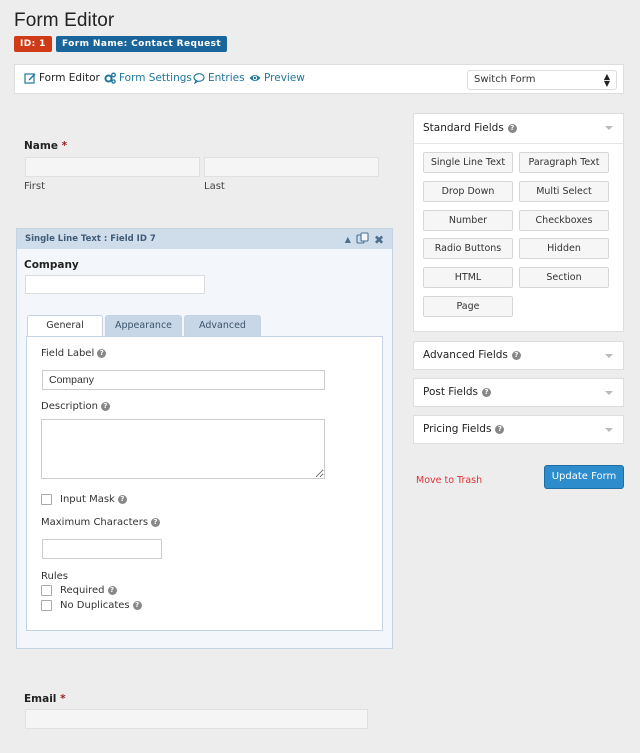  Describe the element at coordinates (463, 128) in the screenshot. I see `standard-fields-title: Standard Fields` at that location.